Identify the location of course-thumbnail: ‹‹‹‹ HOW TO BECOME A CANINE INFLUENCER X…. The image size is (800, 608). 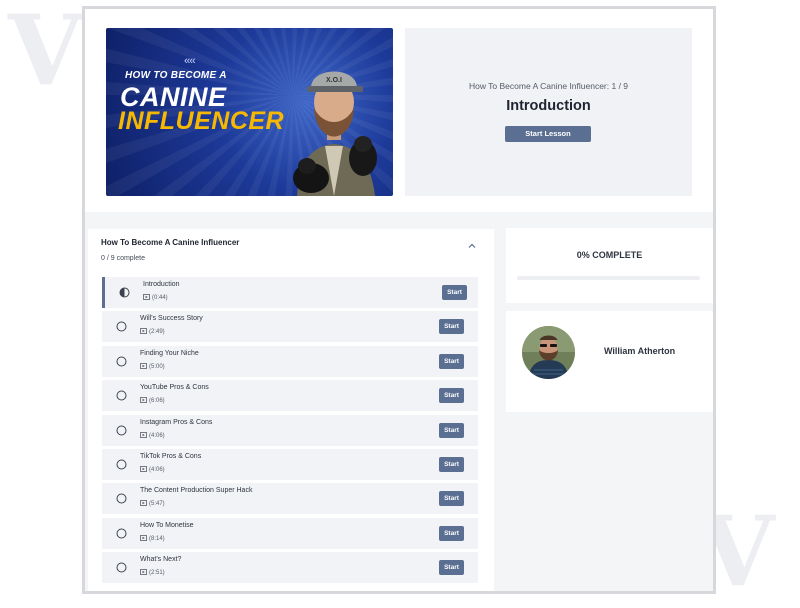
(249, 112).